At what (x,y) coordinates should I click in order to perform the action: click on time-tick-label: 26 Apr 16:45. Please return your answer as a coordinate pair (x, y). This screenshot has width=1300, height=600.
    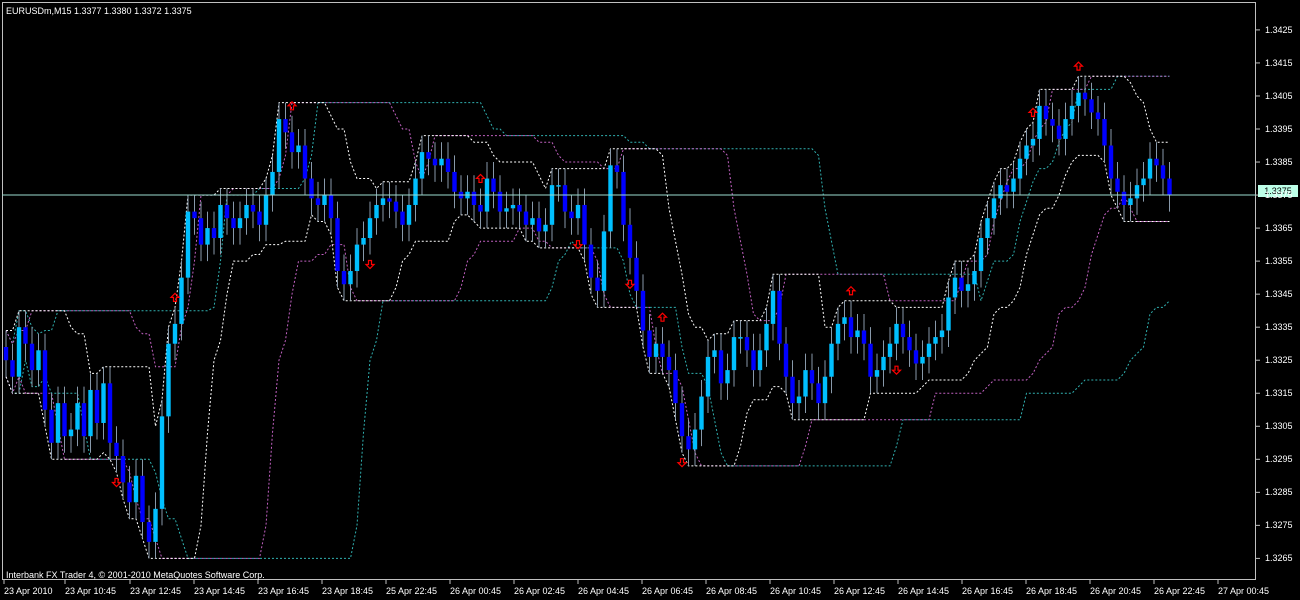
    Looking at the image, I should click on (988, 591).